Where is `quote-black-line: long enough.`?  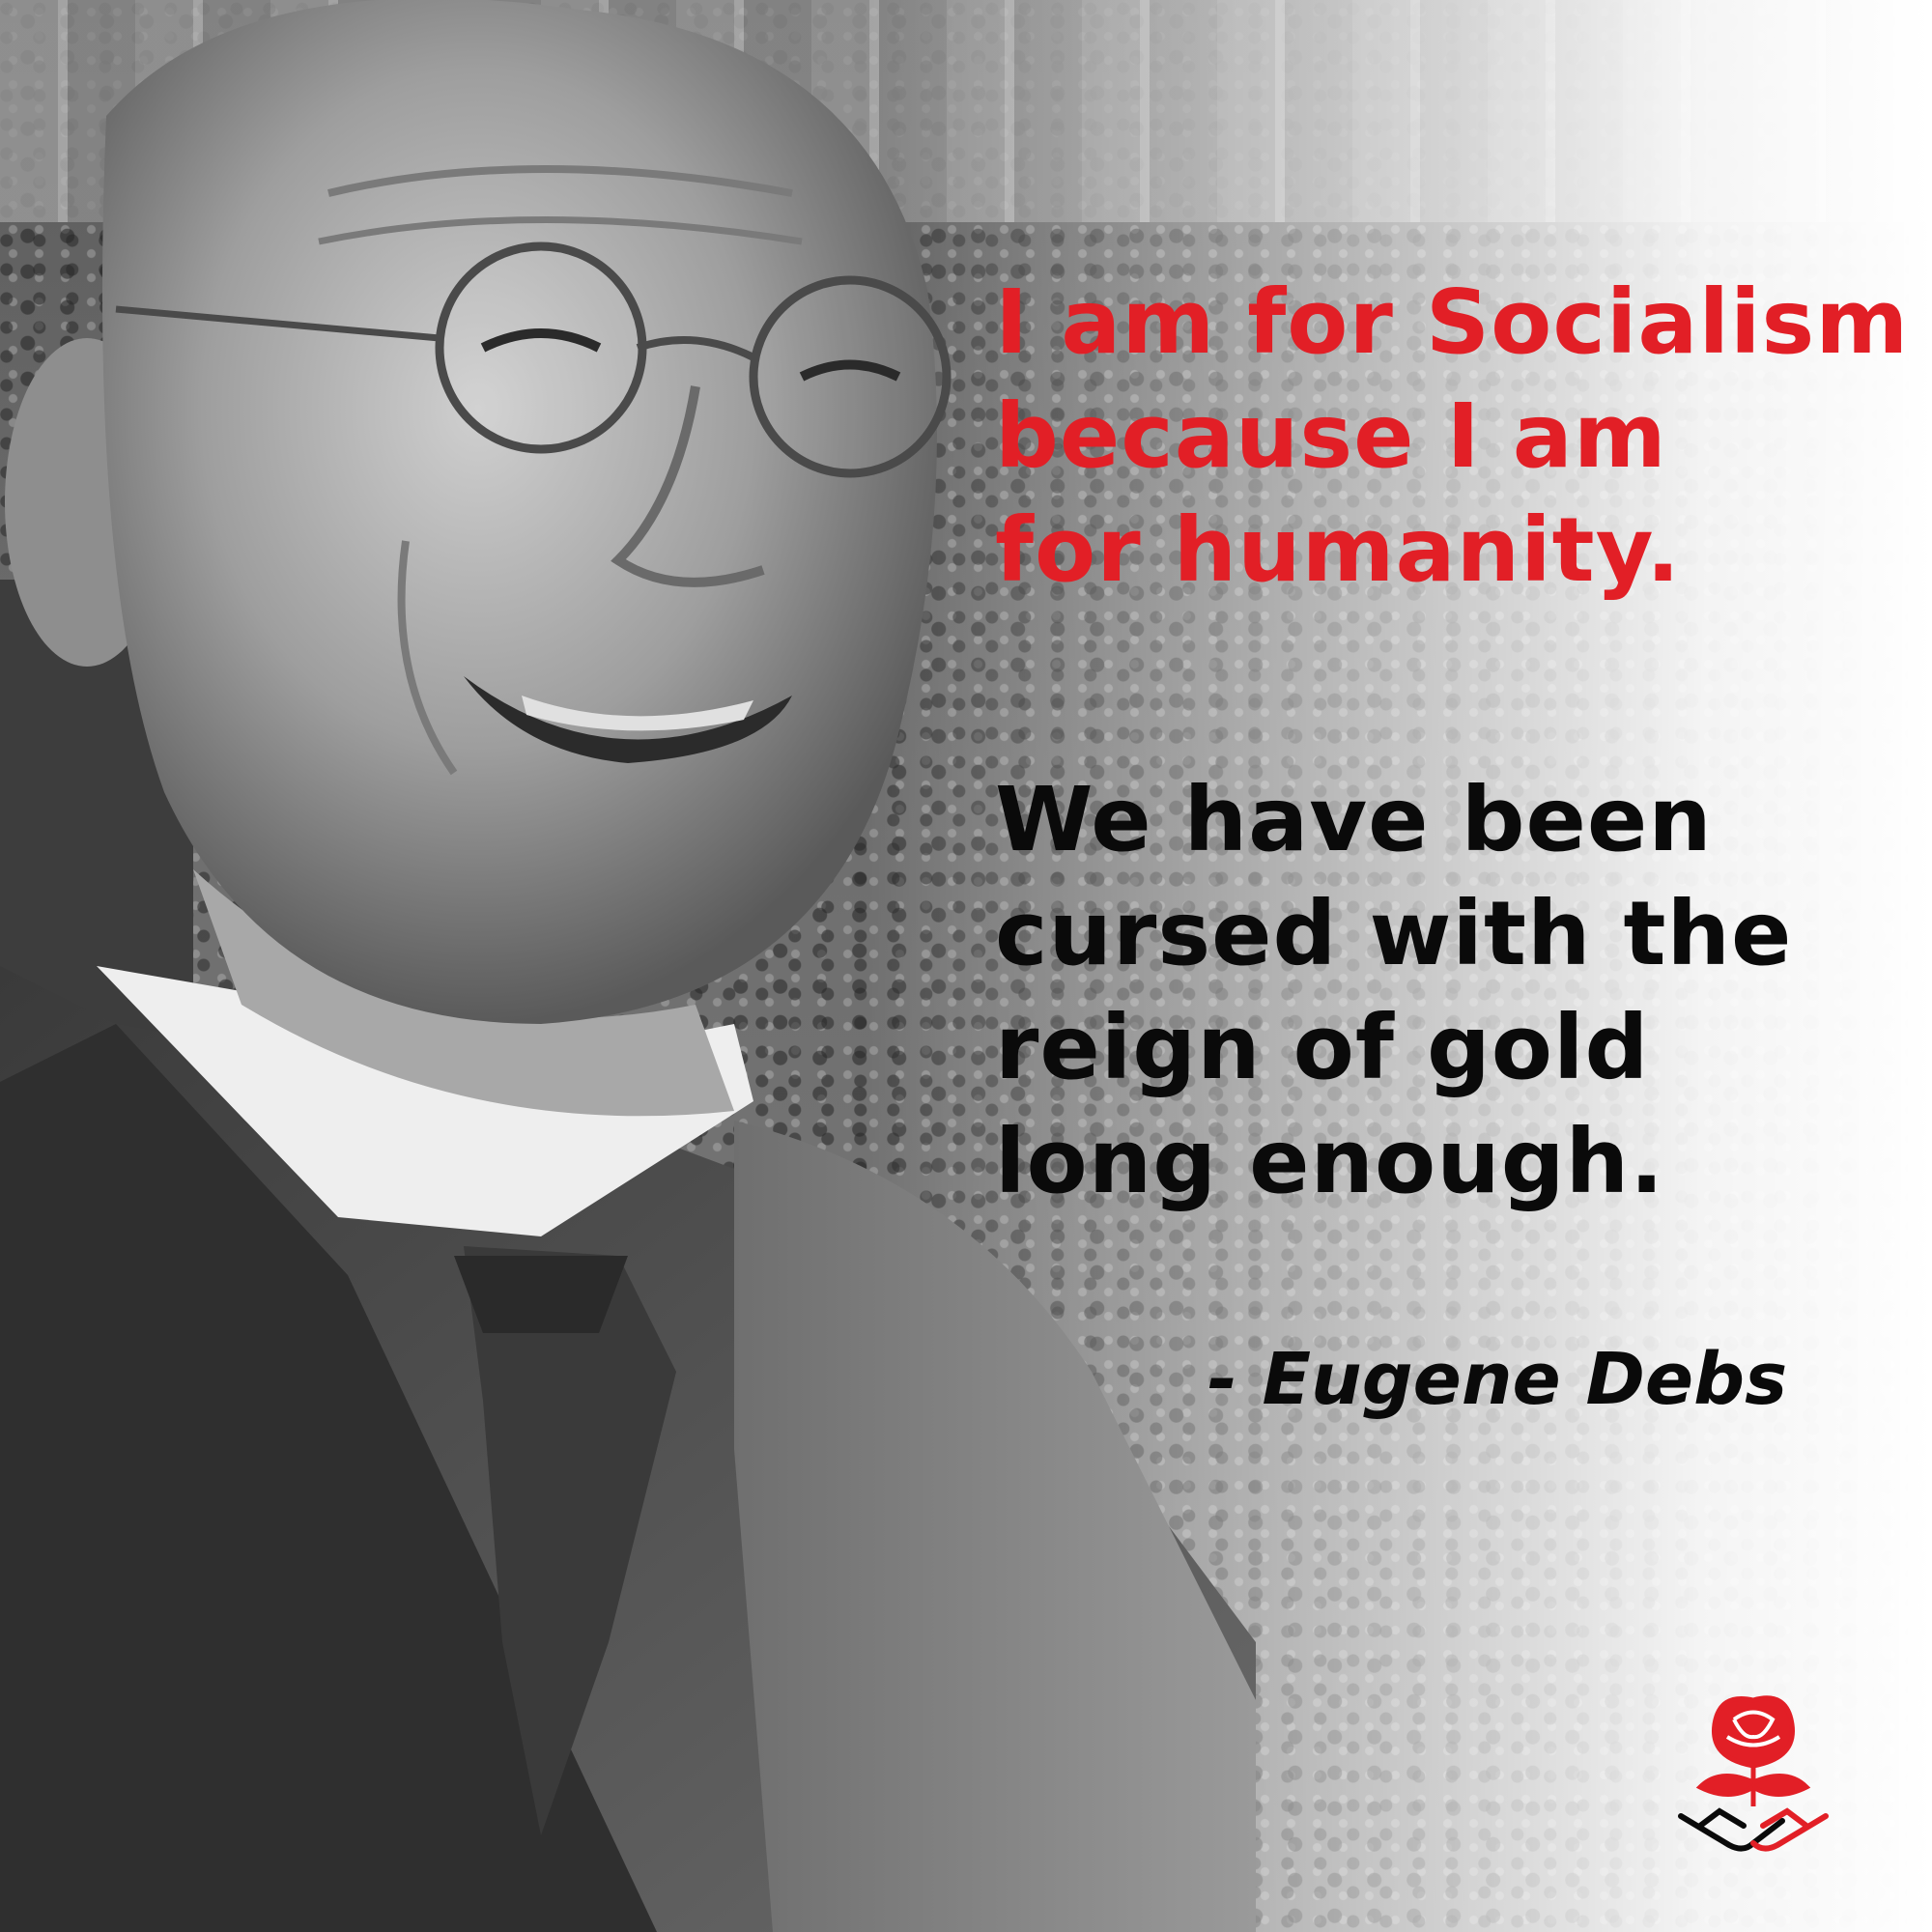
quote-black-line: long enough. is located at coordinates (1330, 1161).